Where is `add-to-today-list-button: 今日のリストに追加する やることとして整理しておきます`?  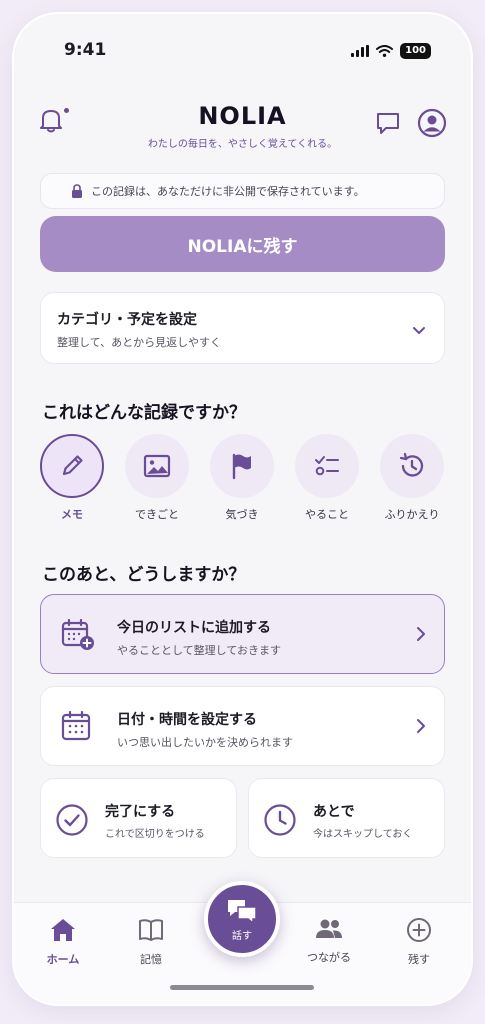
add-to-today-list-button: 今日のリストに追加する やることとして整理しておきます is located at coordinates (242, 634).